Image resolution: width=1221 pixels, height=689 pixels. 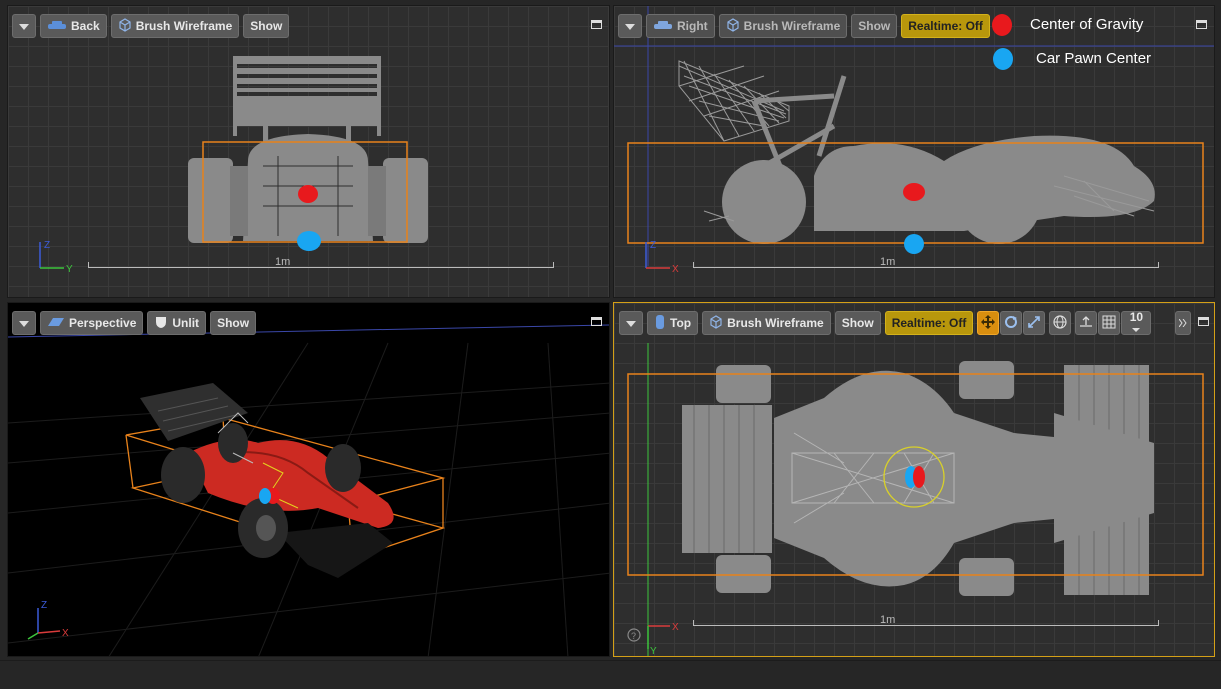 I want to click on view-type-label: Top, so click(x=681, y=323).